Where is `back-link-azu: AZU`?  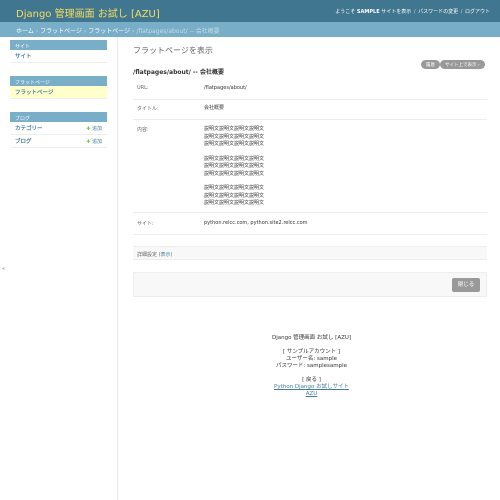 back-link-azu: AZU is located at coordinates (312, 394).